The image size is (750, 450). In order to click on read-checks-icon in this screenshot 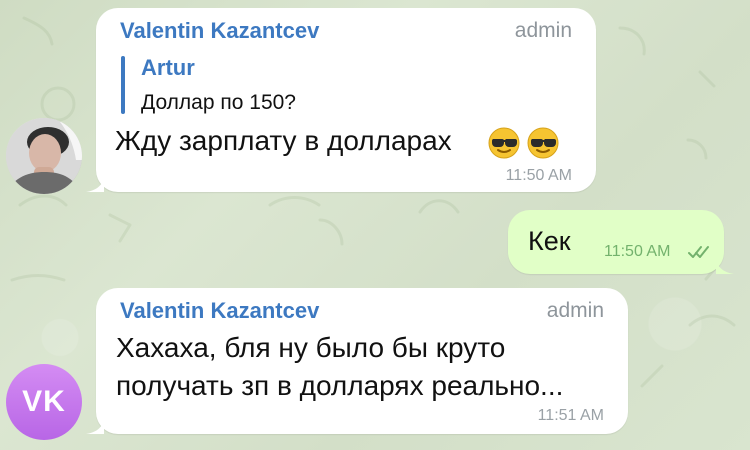, I will do `click(698, 252)`.